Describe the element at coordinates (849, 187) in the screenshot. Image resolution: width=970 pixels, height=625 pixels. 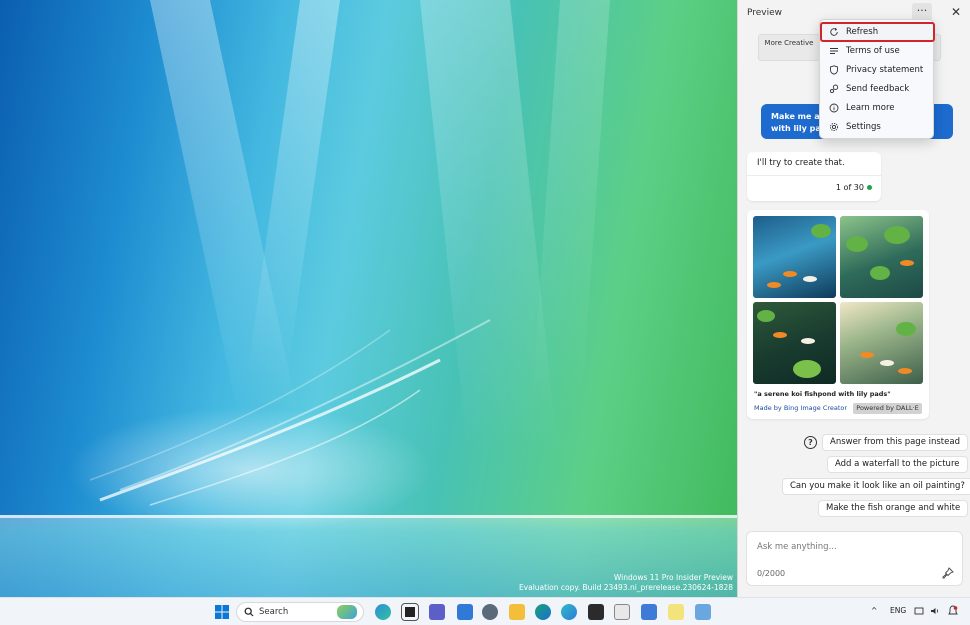
I see `response-counter-text: 1 of 30` at that location.